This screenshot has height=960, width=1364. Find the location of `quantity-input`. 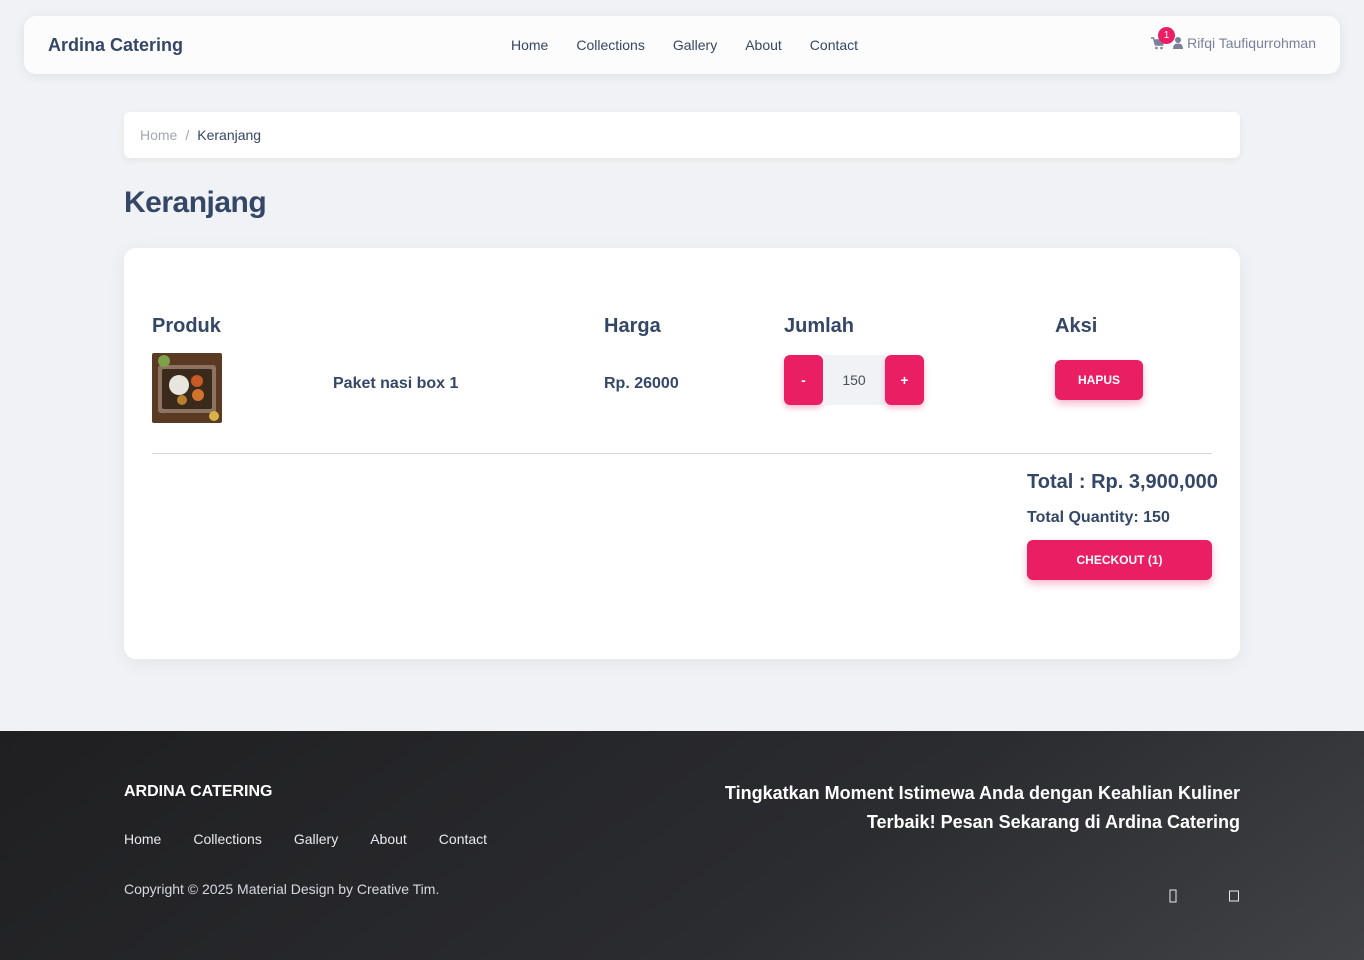

quantity-input is located at coordinates (854, 380).